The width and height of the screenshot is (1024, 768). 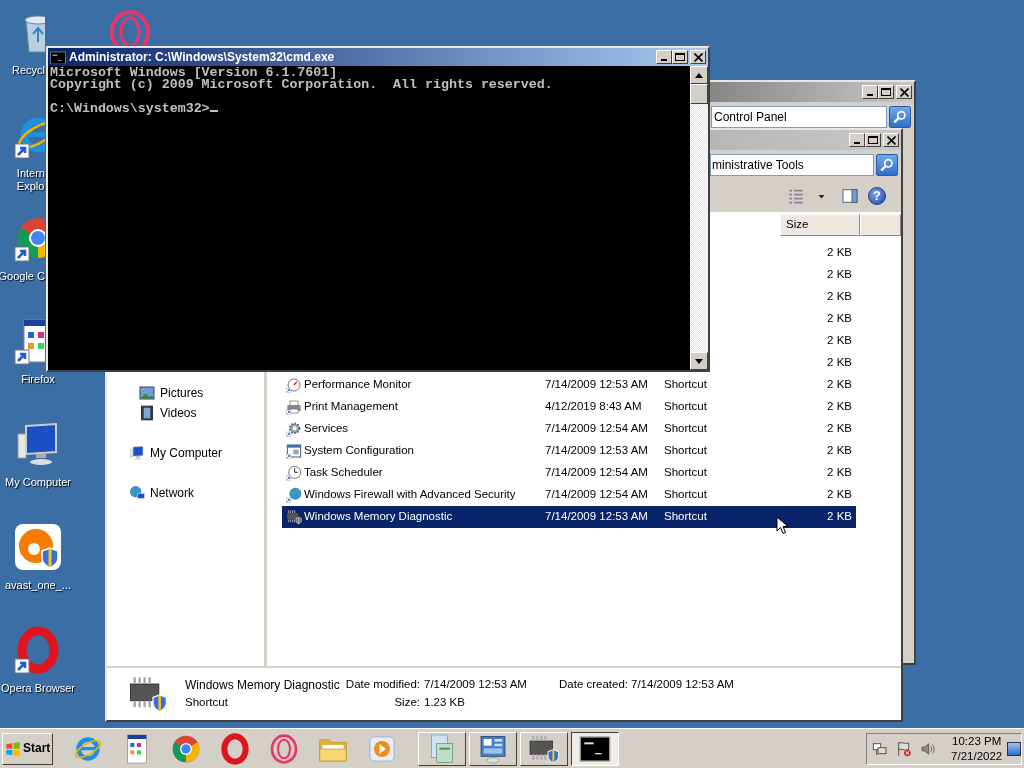 What do you see at coordinates (344, 473) in the screenshot?
I see `file-name: Task Scheduler` at bounding box center [344, 473].